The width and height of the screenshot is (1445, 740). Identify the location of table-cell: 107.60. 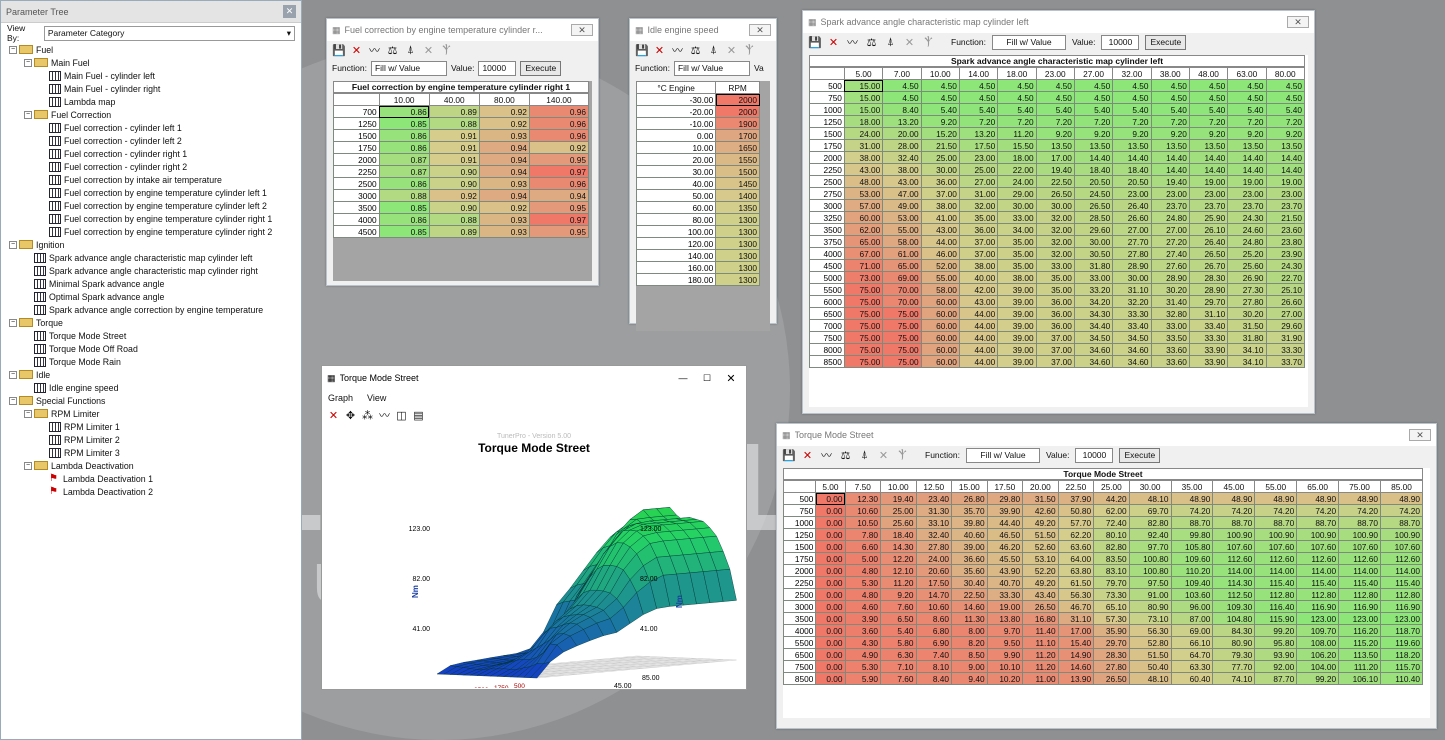
(1401, 546).